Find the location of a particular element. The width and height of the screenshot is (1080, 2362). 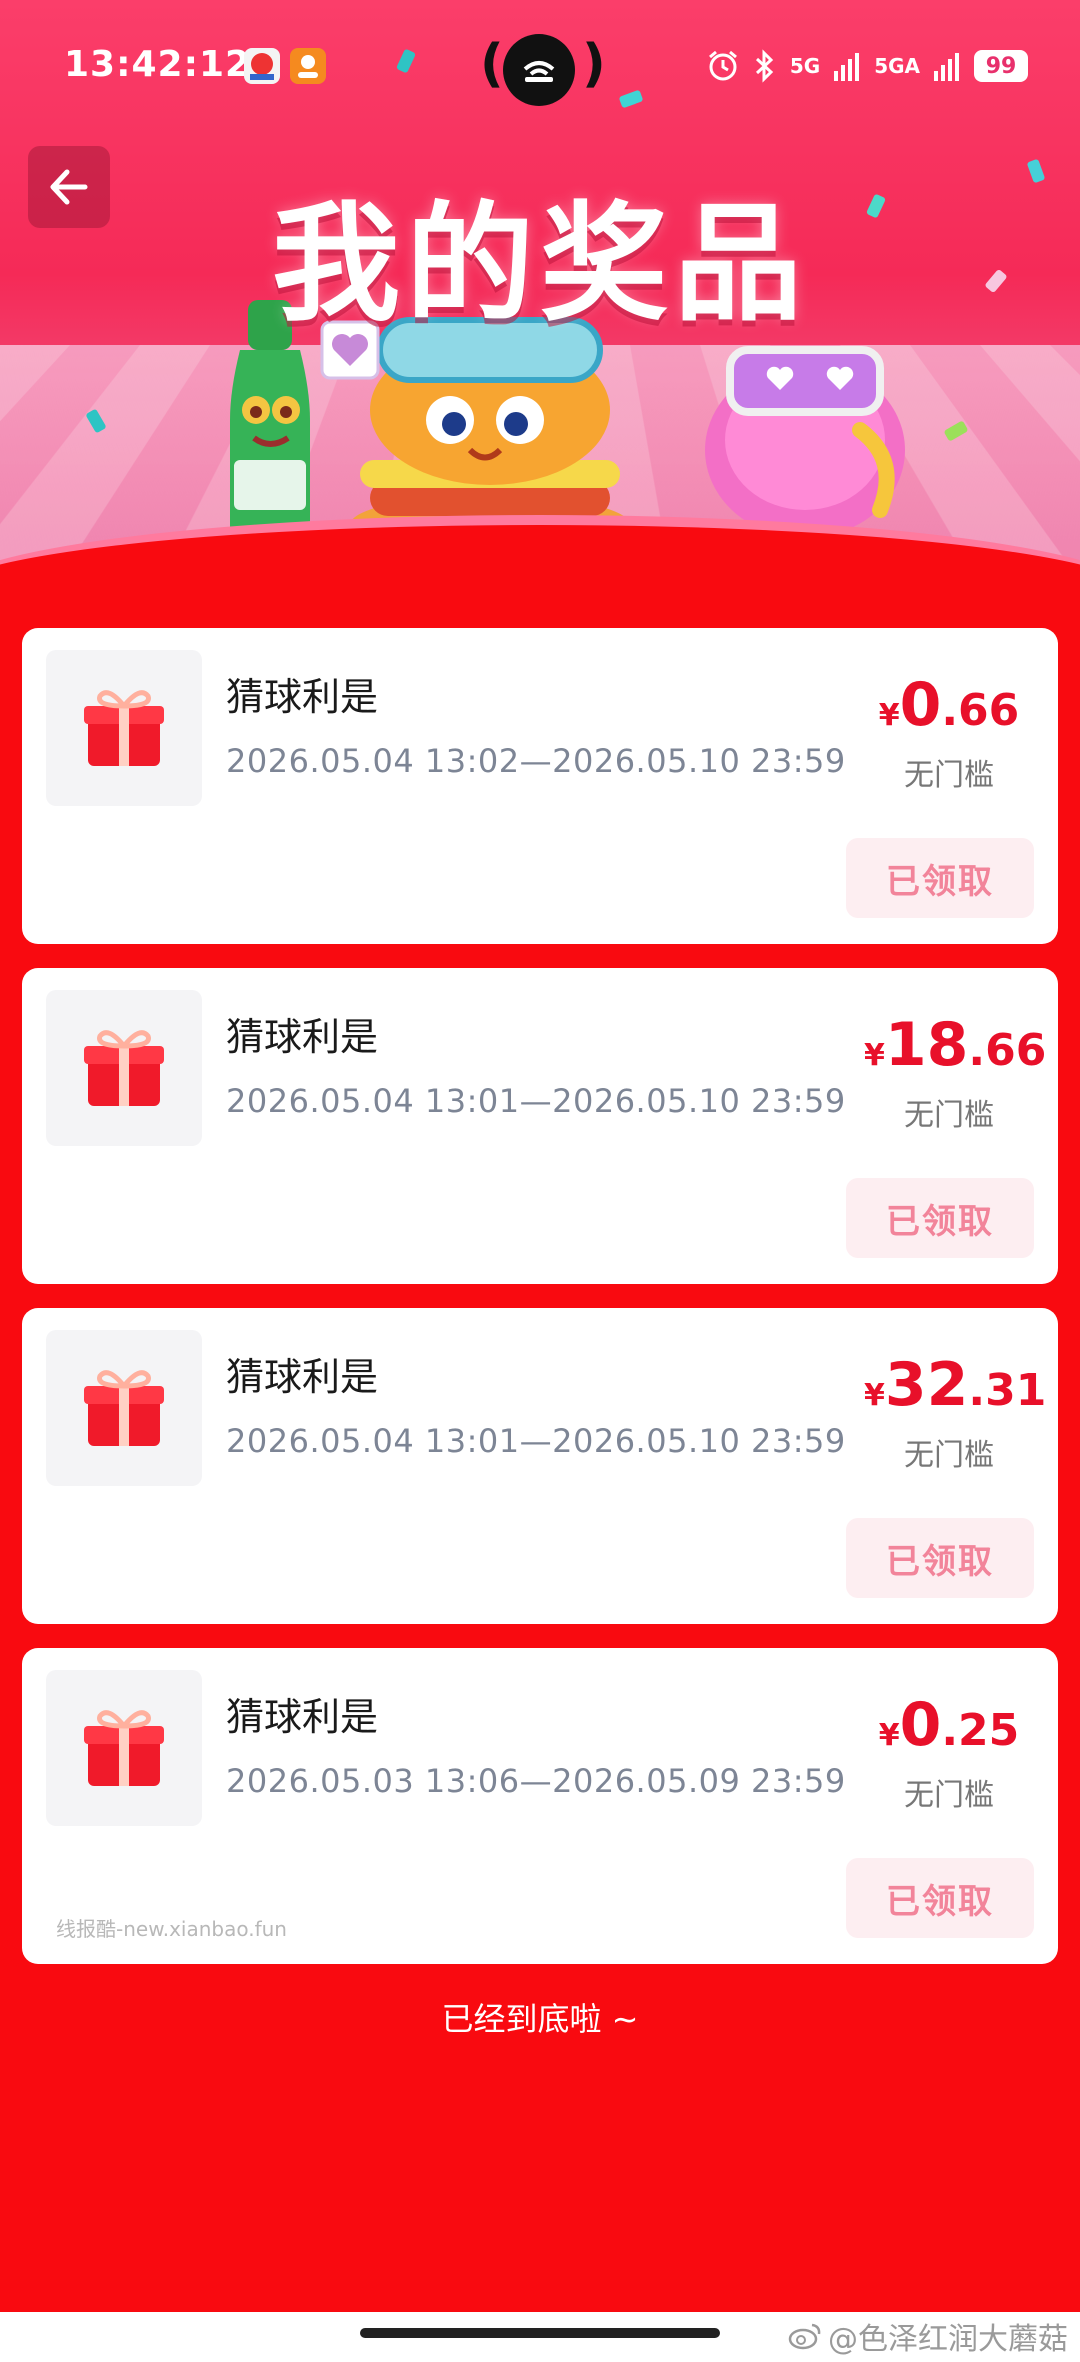

prize-amount: ¥0.25 is located at coordinates (949, 1725).